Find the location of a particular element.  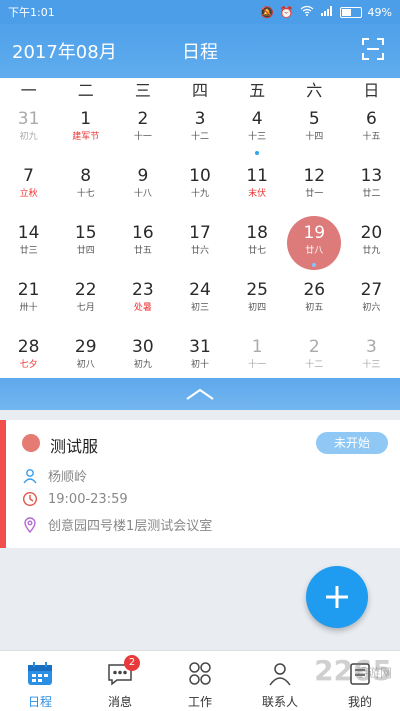

day-number: 1 is located at coordinates (86, 119).